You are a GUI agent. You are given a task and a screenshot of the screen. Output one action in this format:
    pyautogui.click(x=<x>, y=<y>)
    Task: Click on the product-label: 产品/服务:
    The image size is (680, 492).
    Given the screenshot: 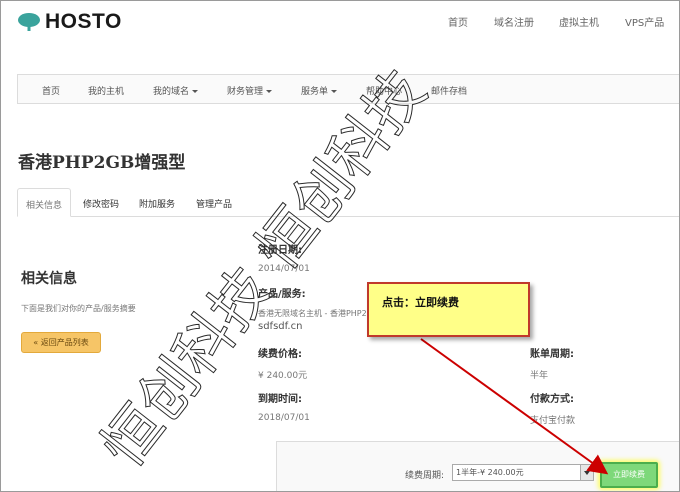 What is the action you would take?
    pyautogui.click(x=282, y=294)
    